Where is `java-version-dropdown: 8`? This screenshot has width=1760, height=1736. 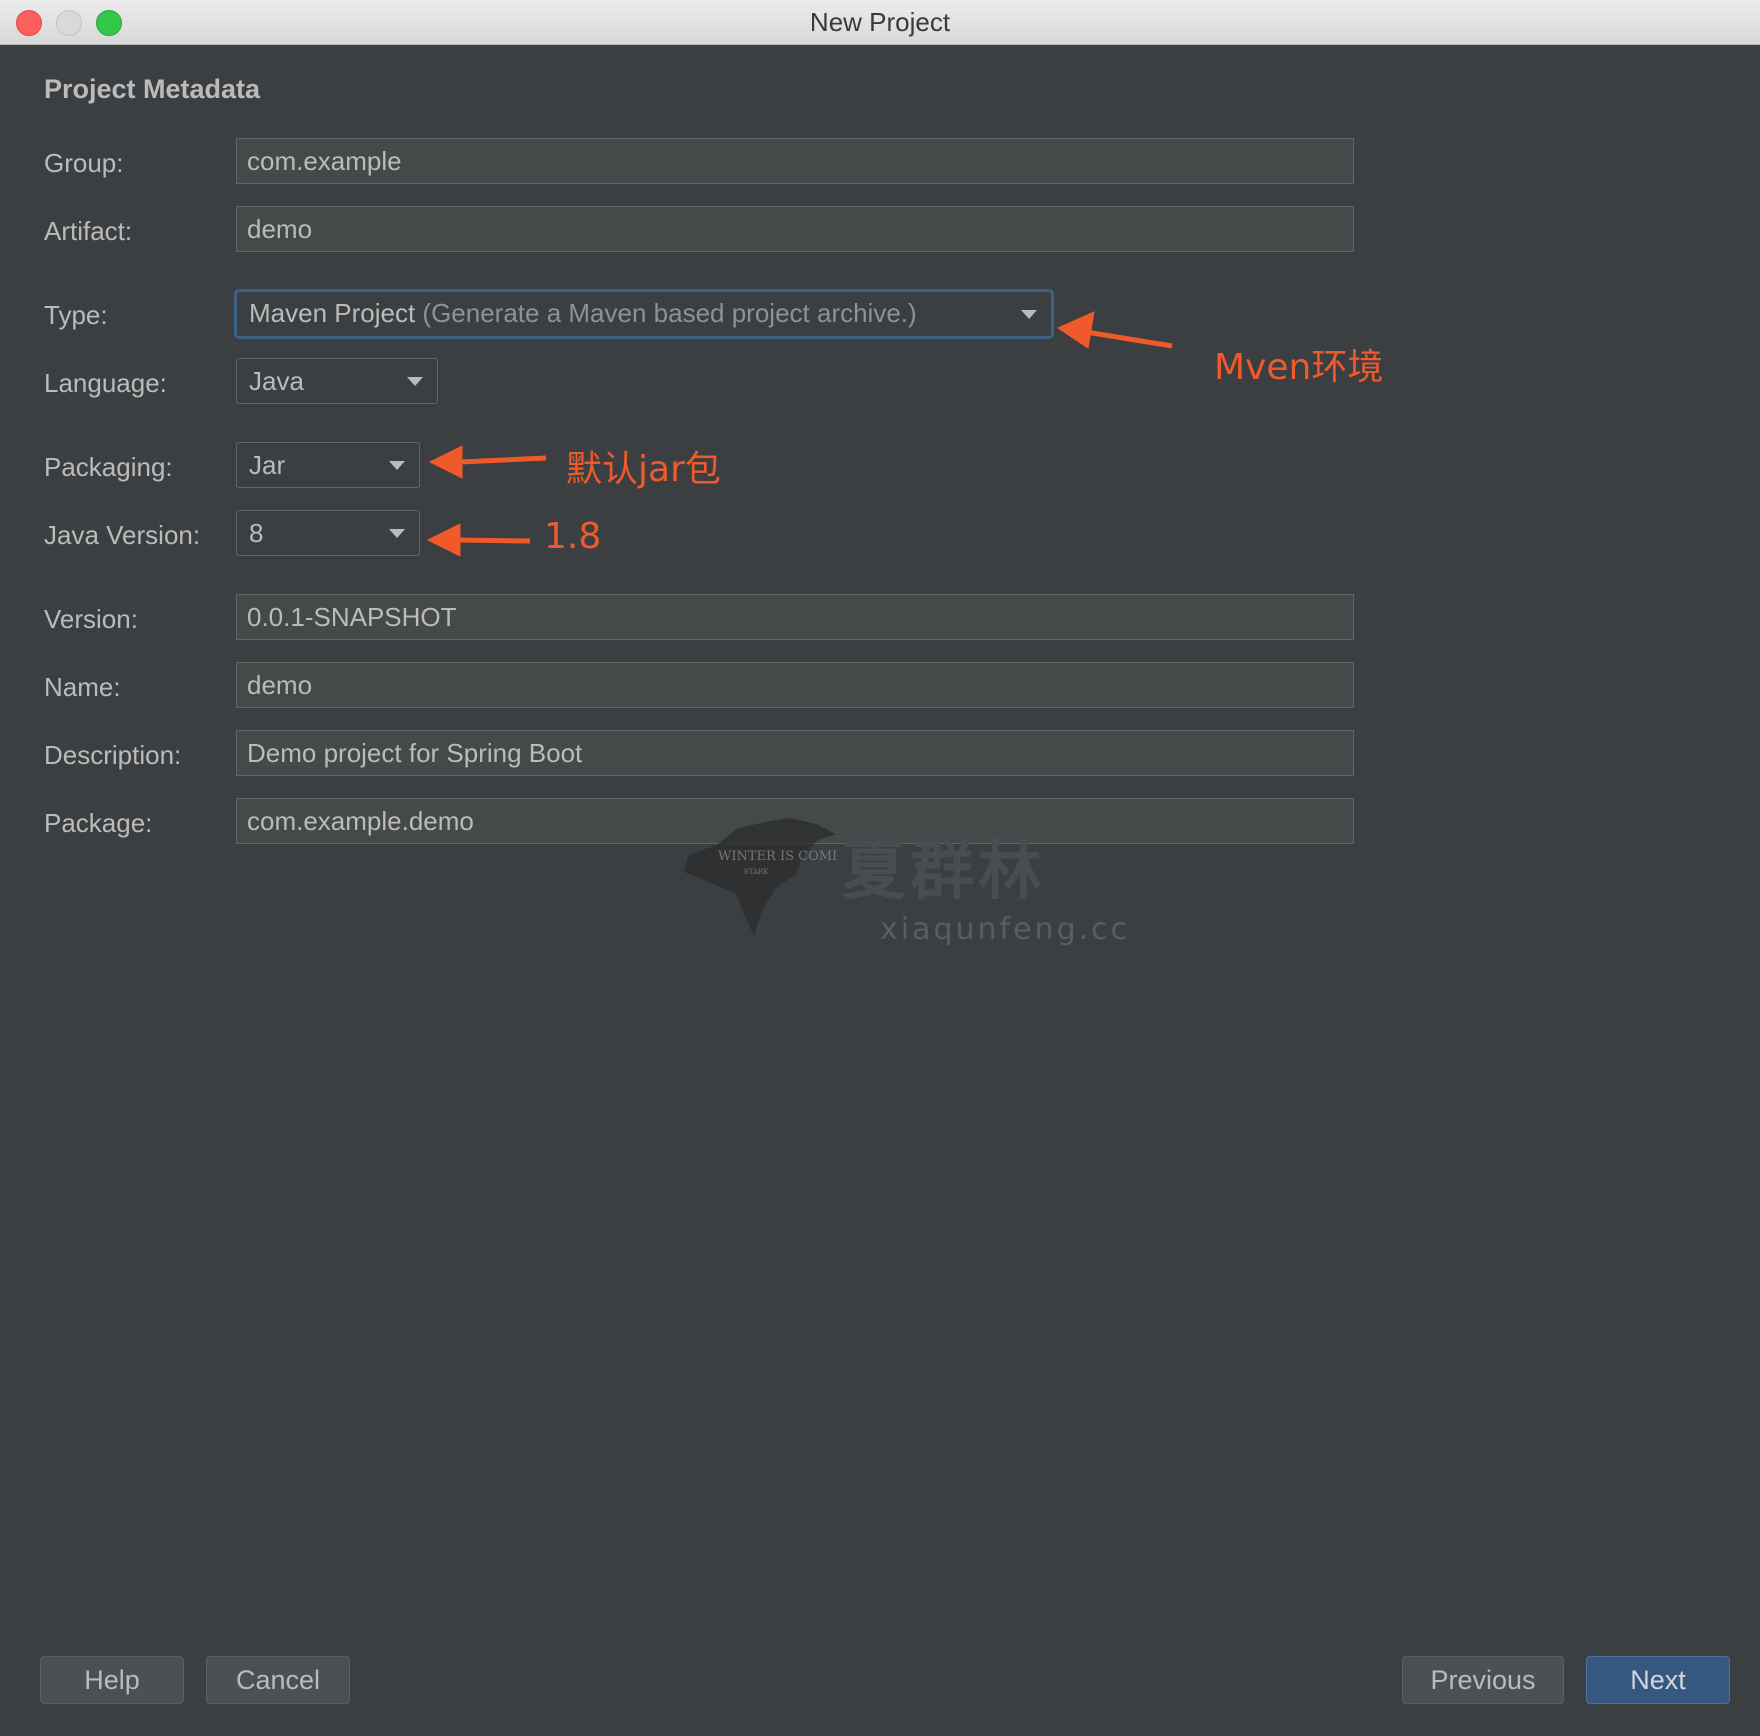 java-version-dropdown: 8 is located at coordinates (328, 533).